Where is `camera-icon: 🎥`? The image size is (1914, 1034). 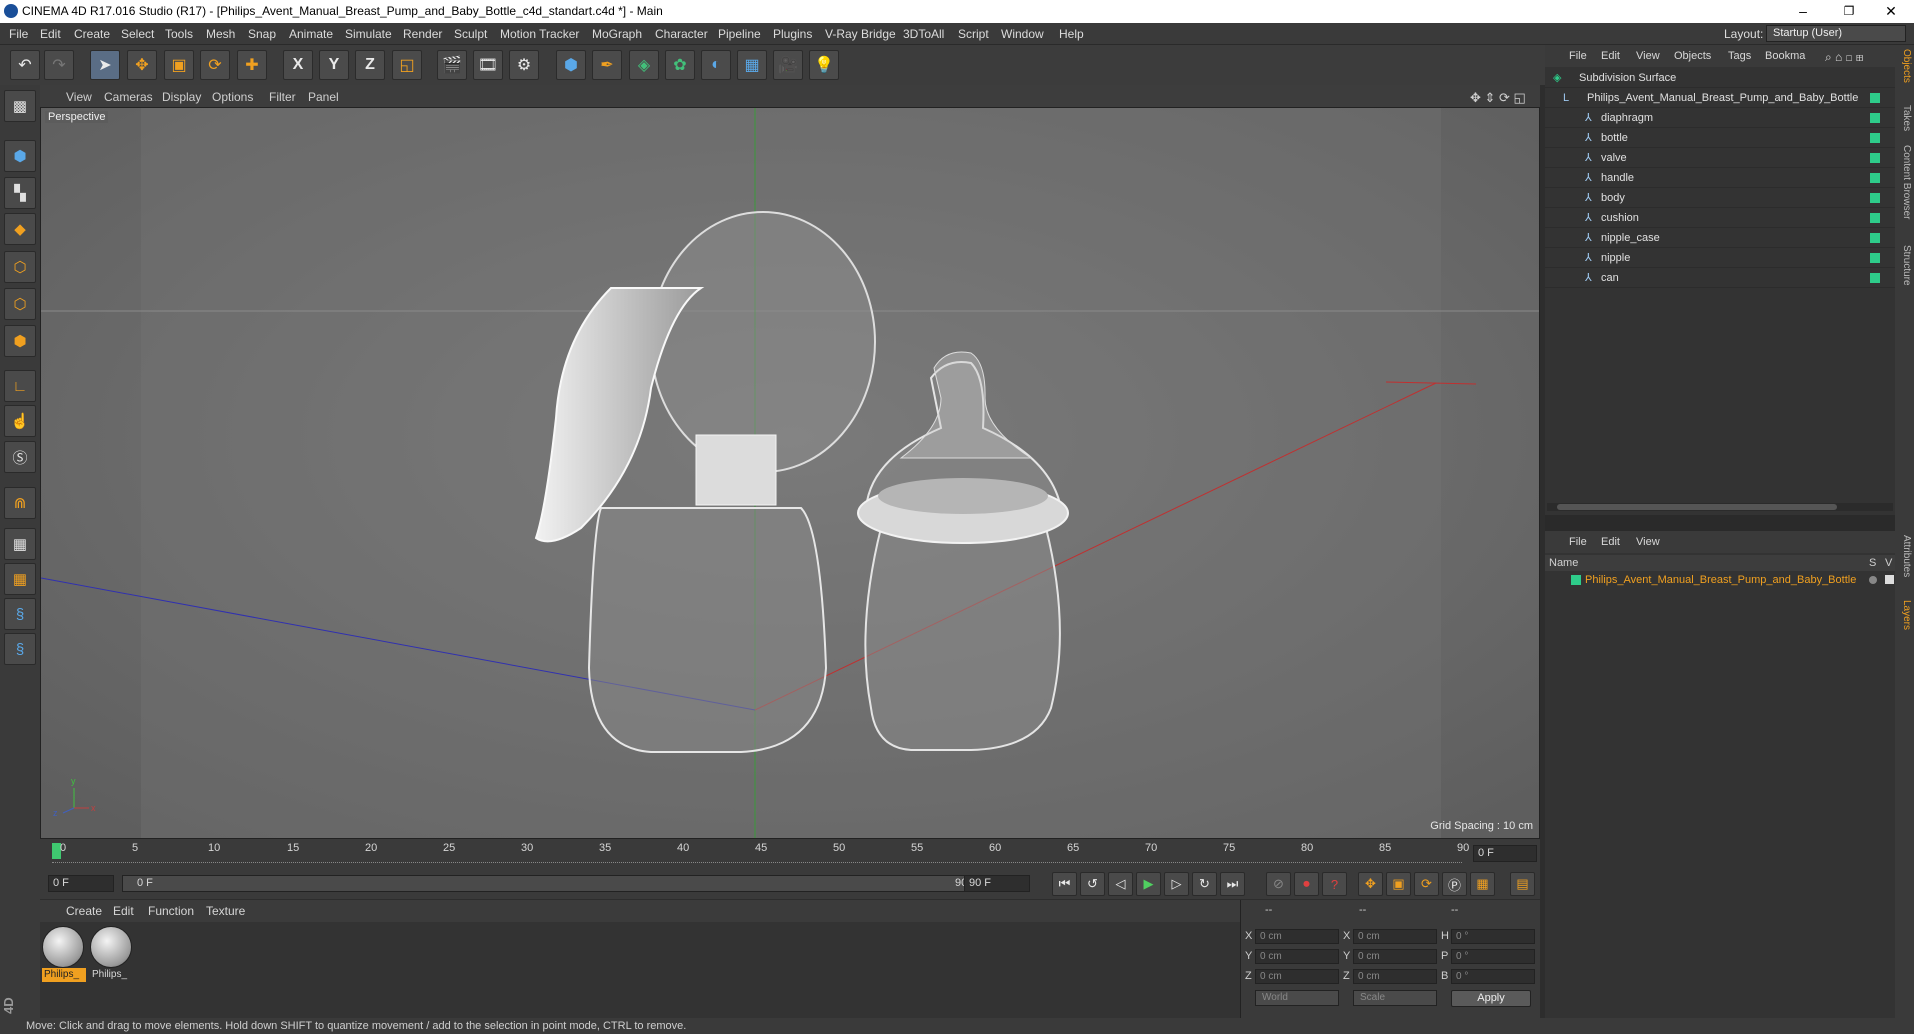
camera-icon: 🎥 is located at coordinates (788, 65).